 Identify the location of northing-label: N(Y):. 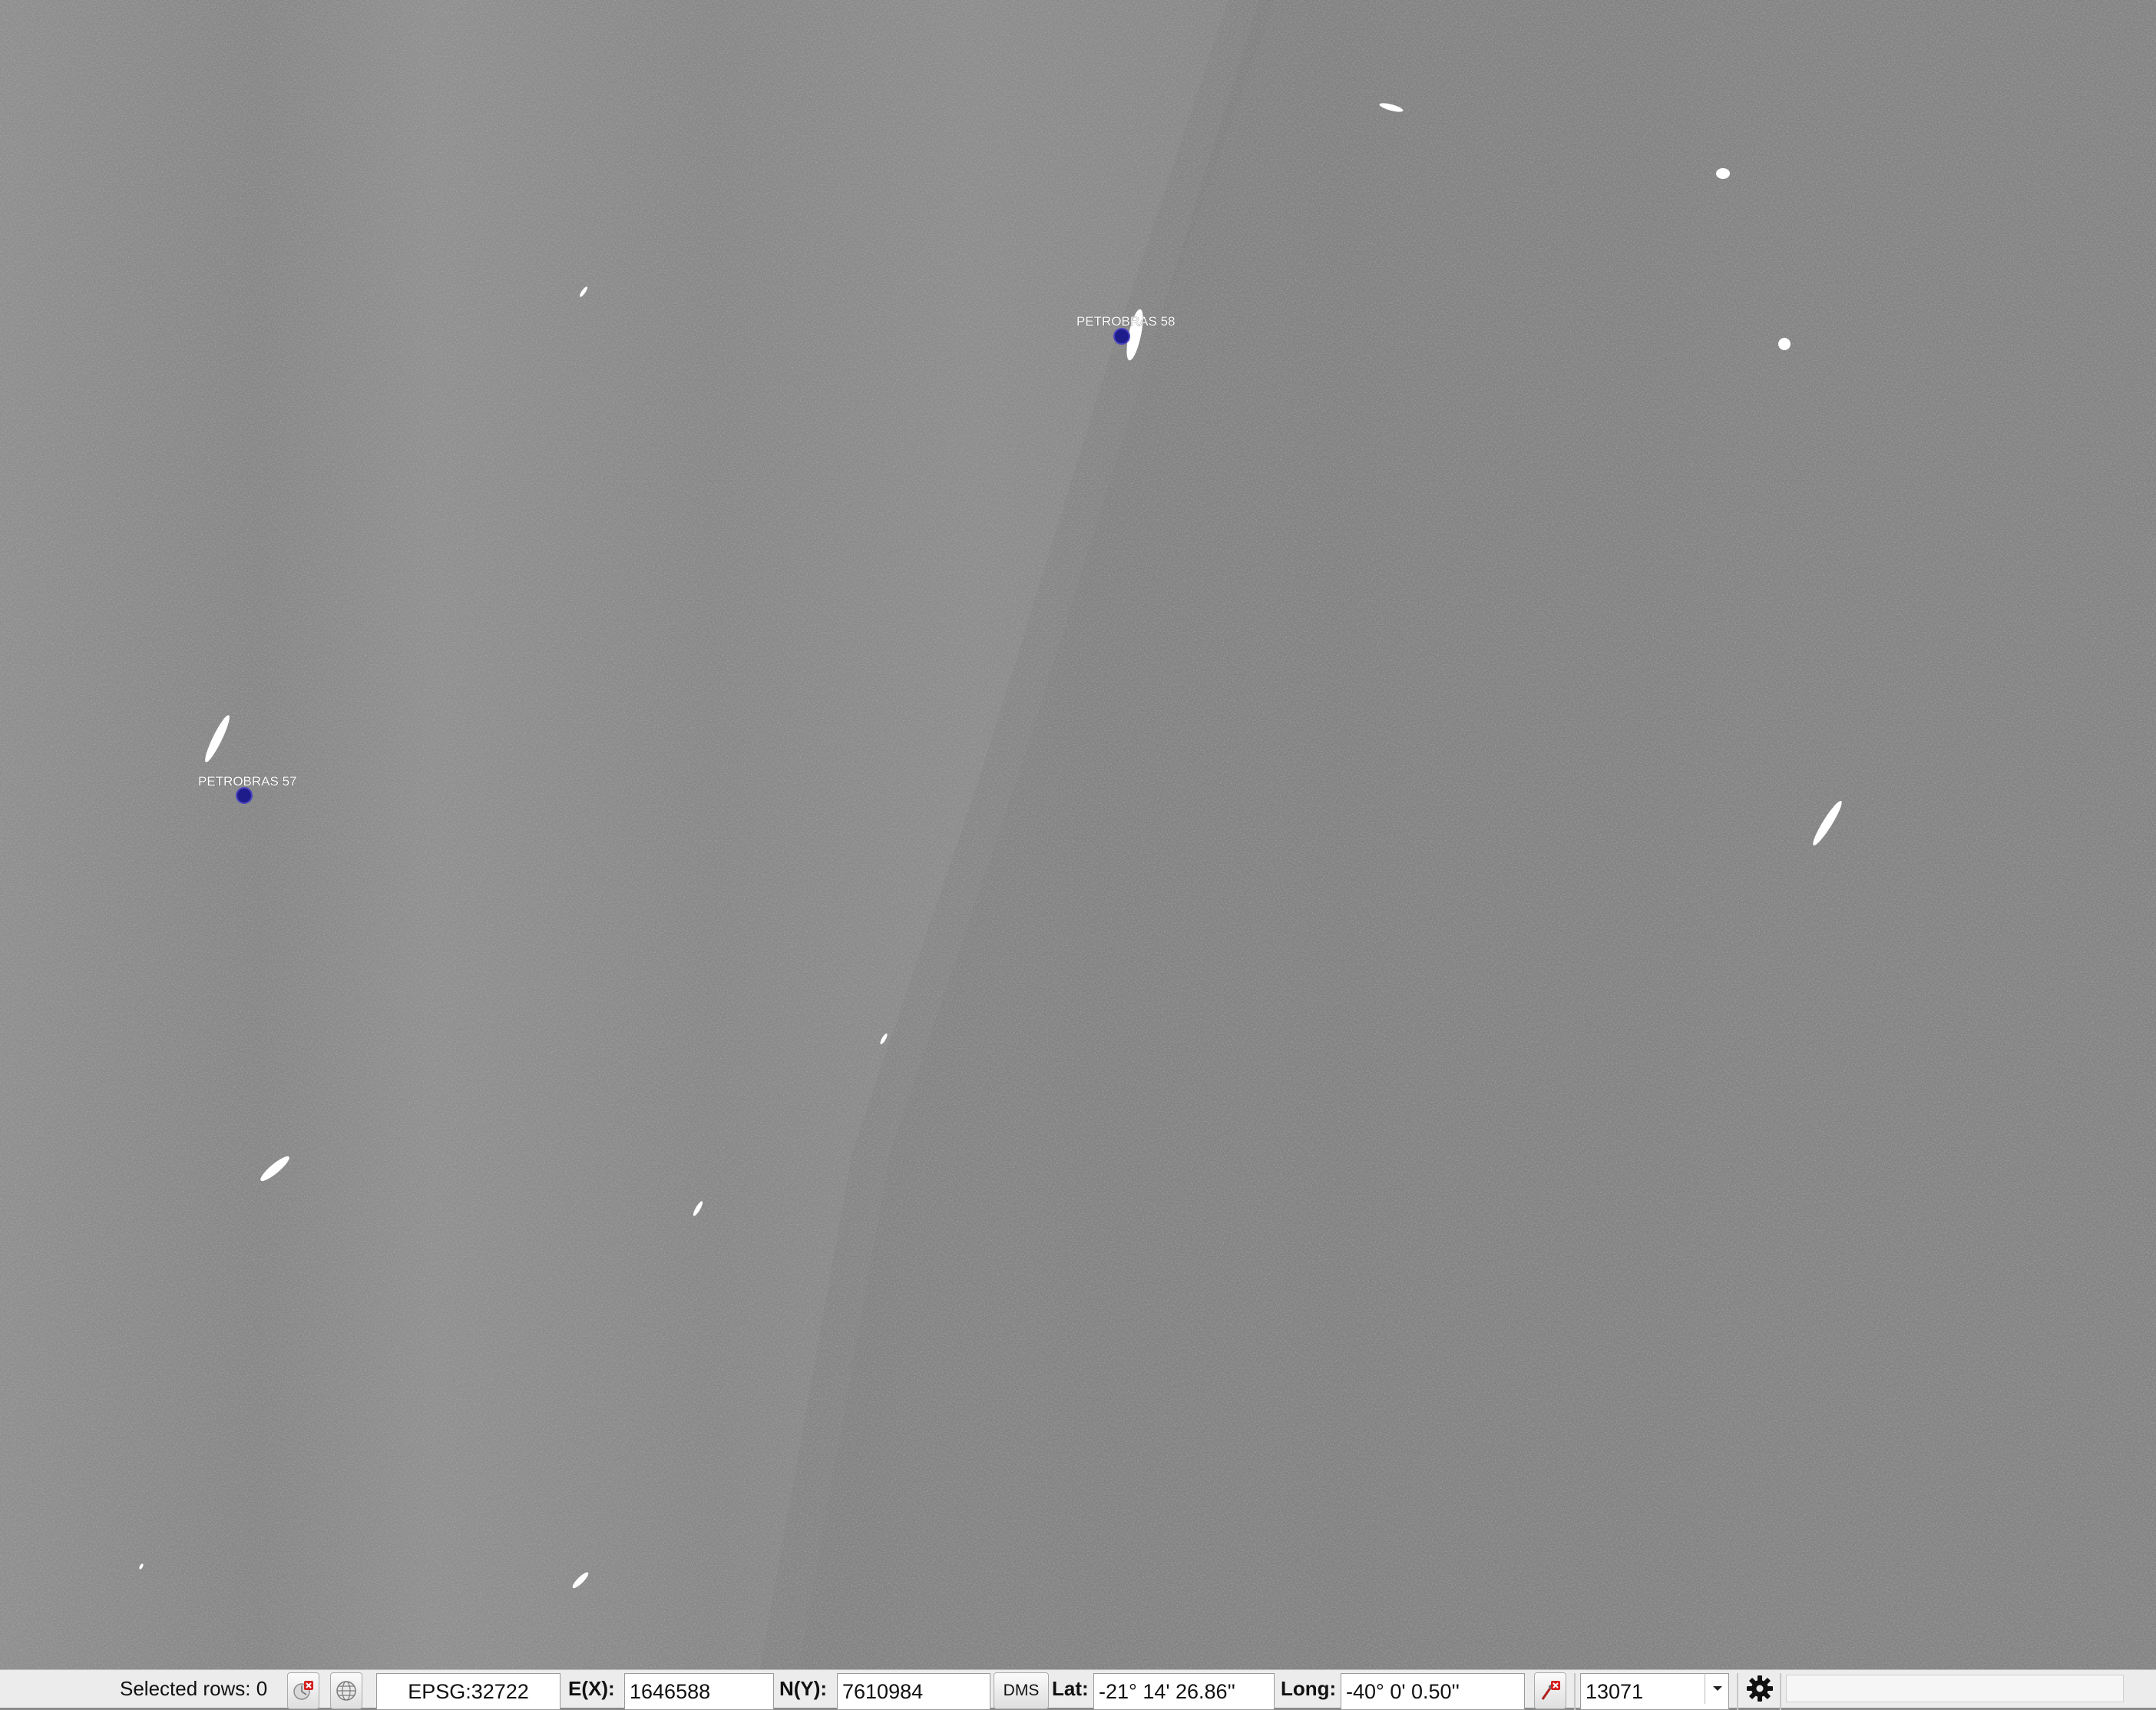
(803, 1688).